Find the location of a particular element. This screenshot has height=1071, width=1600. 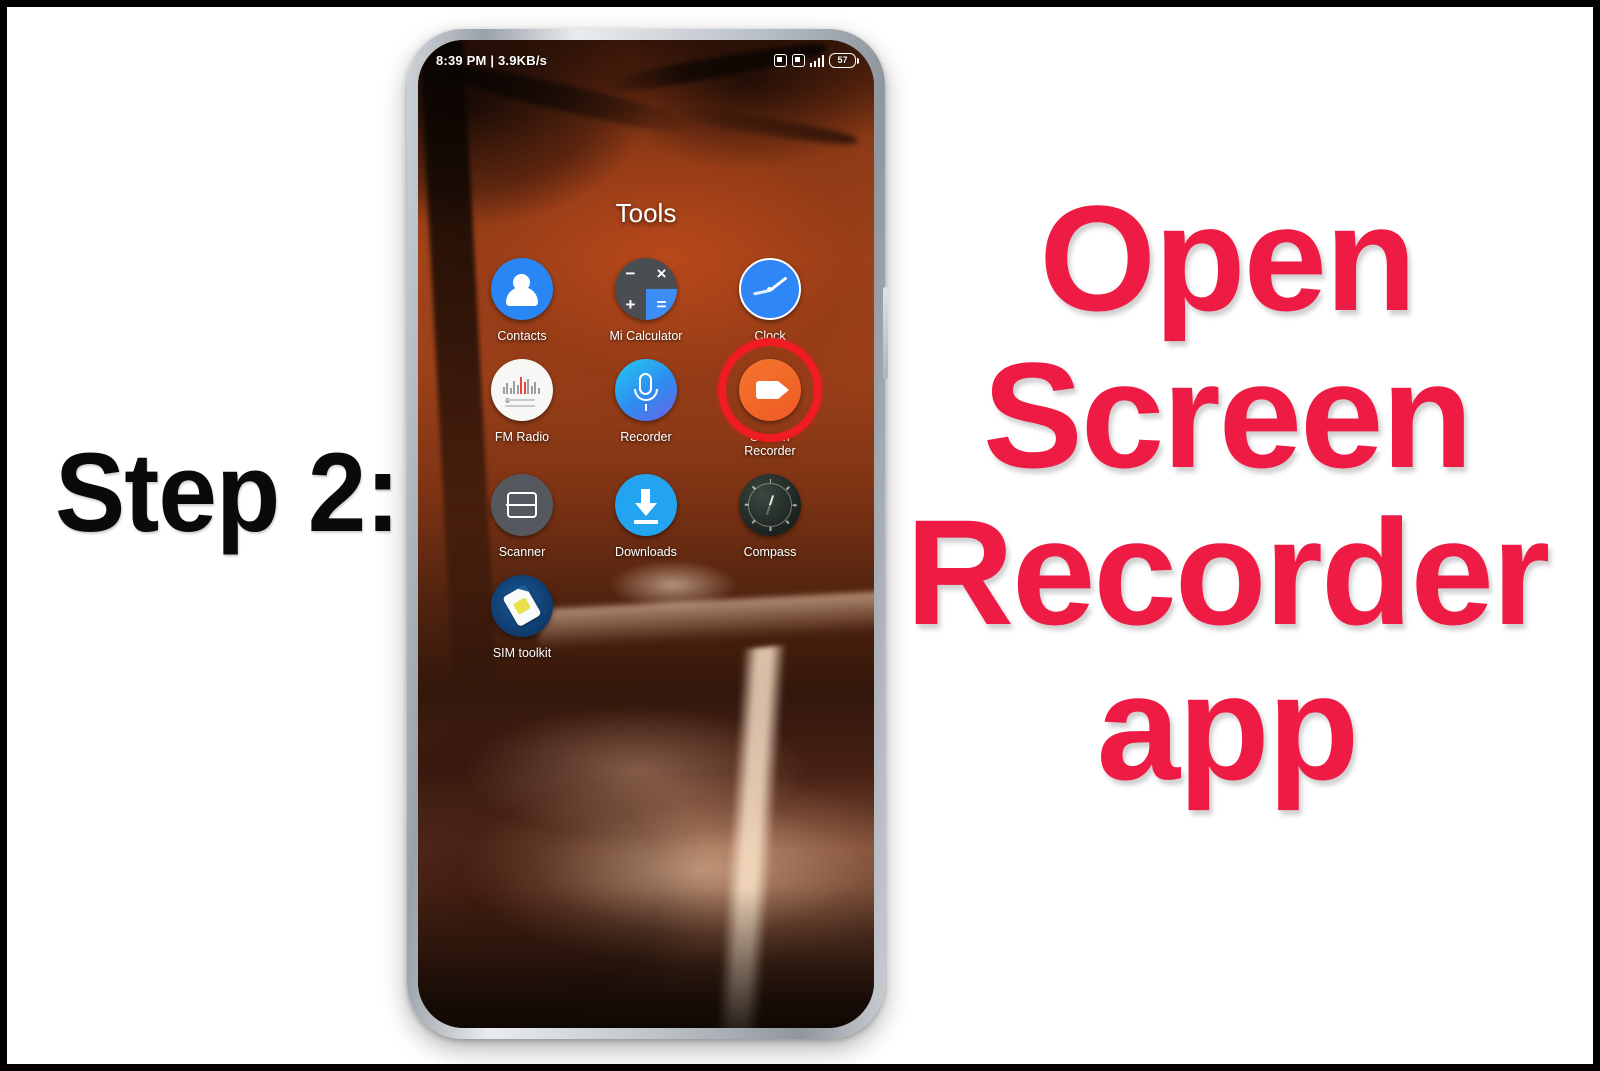

app-label: Screen Recorder is located at coordinates (770, 444).